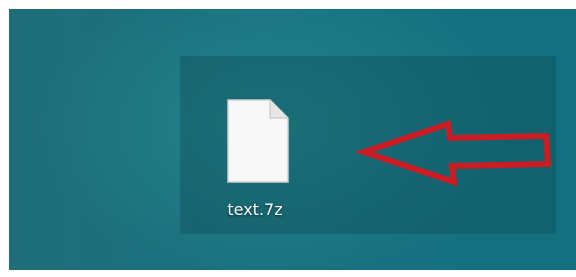  What do you see at coordinates (288, 4) in the screenshot?
I see `frame-border-top` at bounding box center [288, 4].